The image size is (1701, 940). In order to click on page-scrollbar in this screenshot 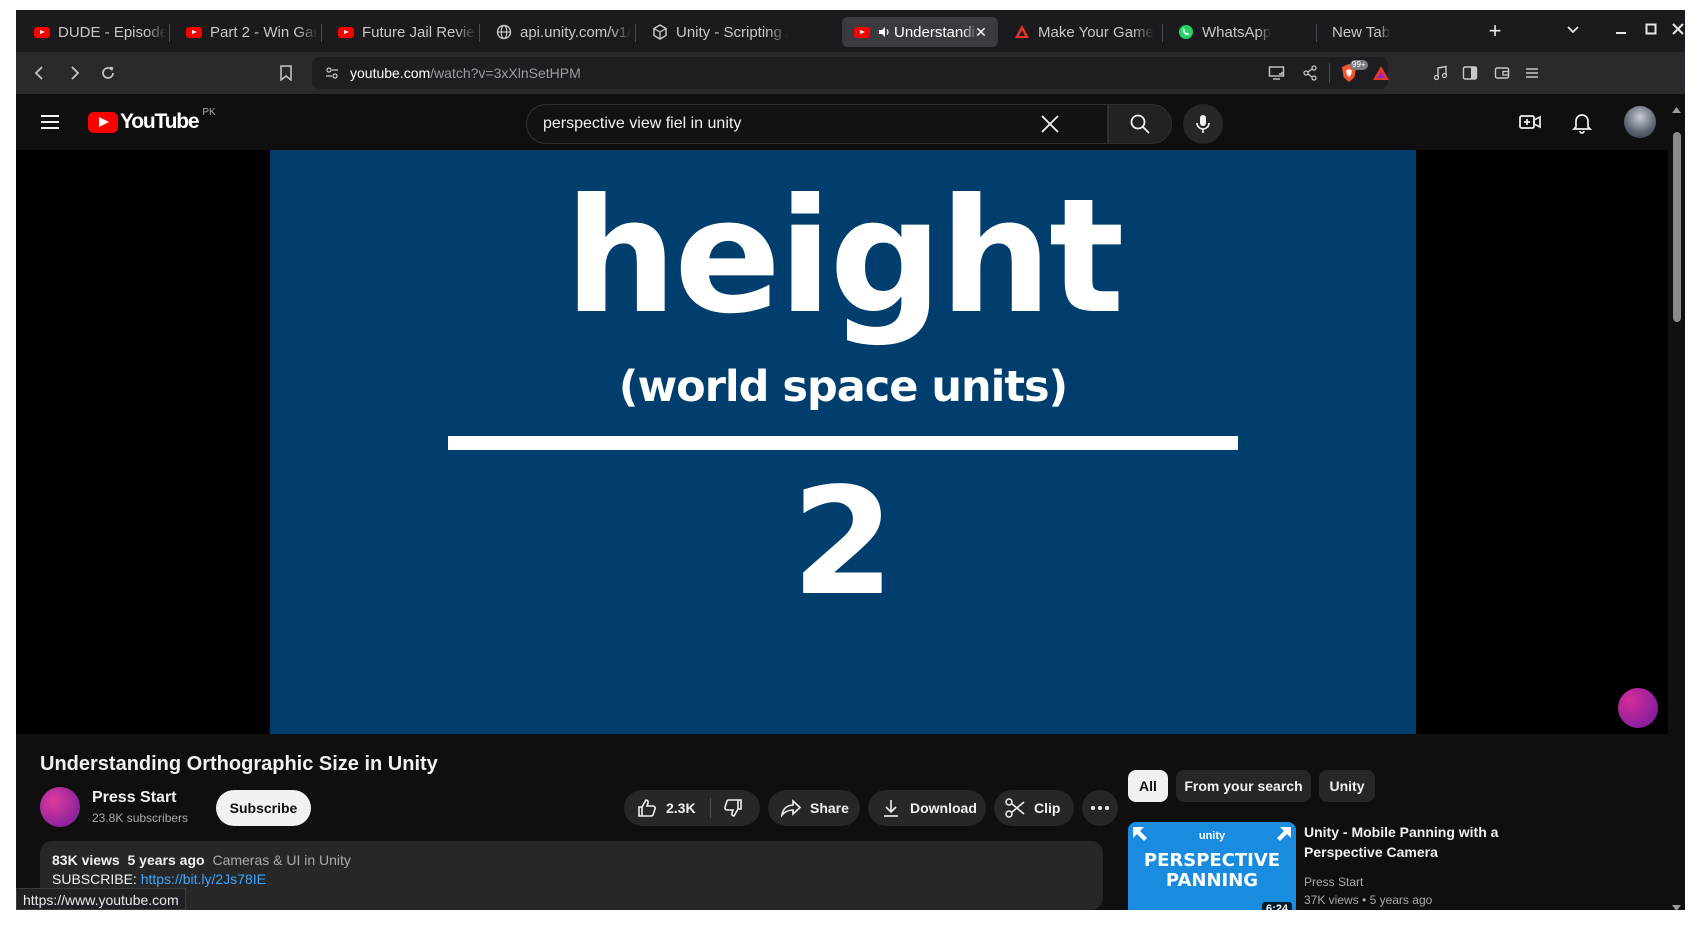, I will do `click(1676, 502)`.